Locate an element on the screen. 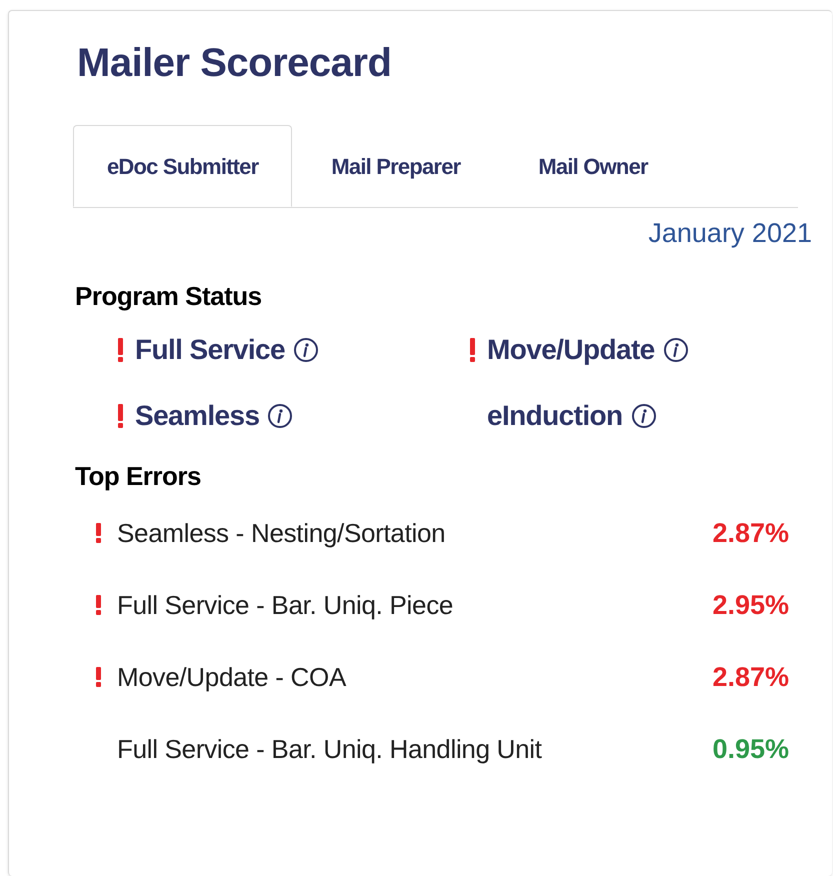 This screenshot has height=876, width=833. period-label: January 2021 is located at coordinates (730, 233).